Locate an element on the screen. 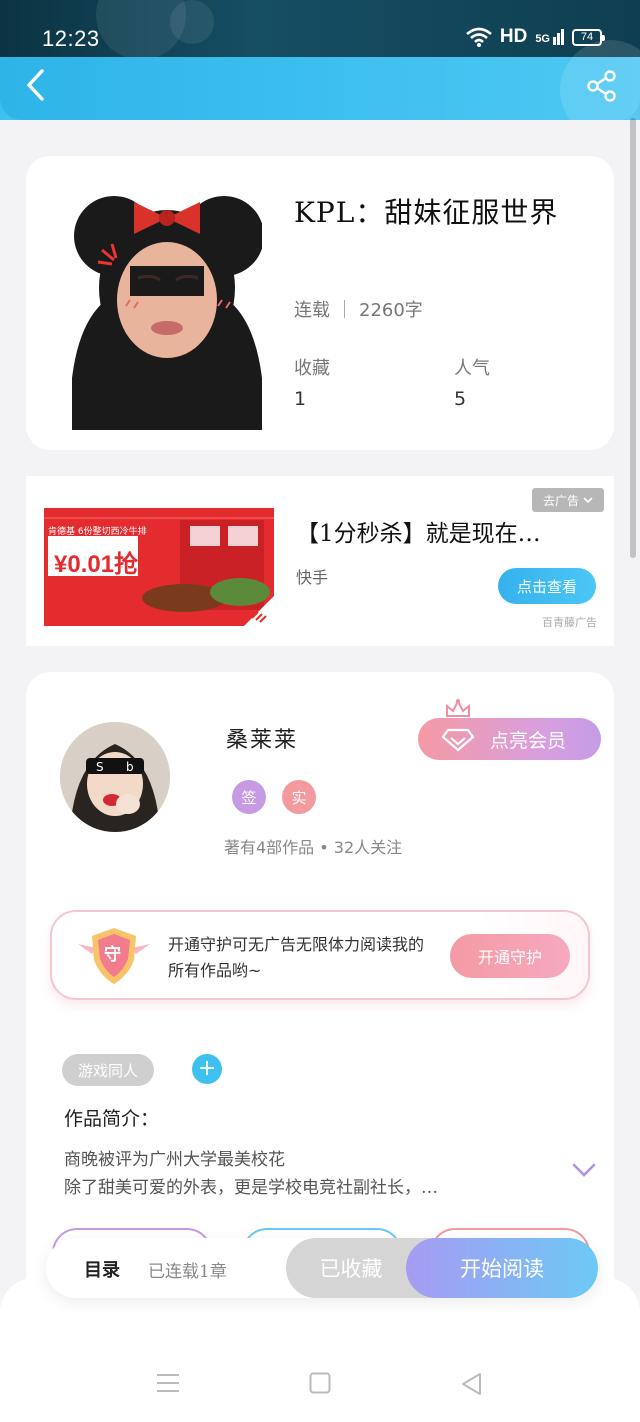  favorites-label: 收藏 is located at coordinates (312, 368).